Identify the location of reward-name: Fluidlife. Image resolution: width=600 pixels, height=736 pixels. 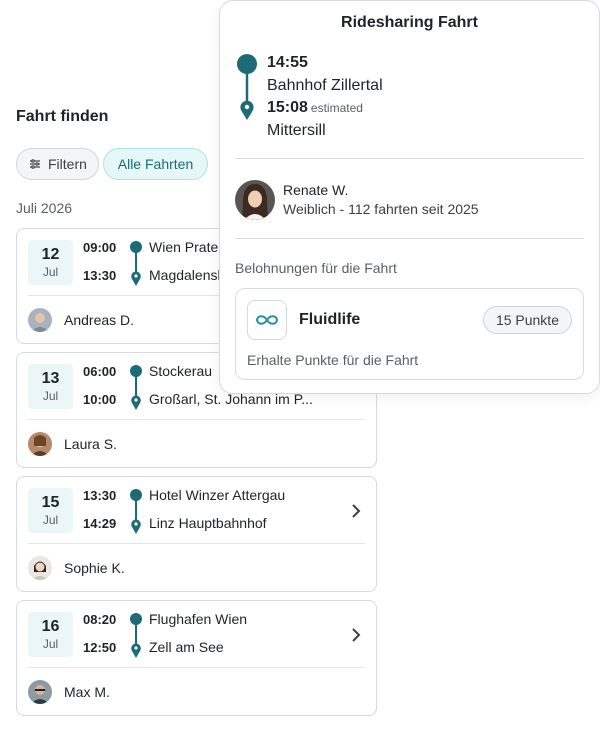
(330, 319).